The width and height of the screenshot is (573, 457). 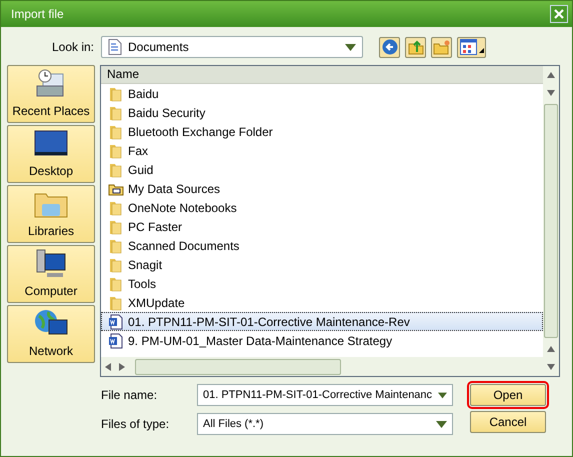 What do you see at coordinates (322, 302) in the screenshot?
I see `file-list-item: XMUpdate` at bounding box center [322, 302].